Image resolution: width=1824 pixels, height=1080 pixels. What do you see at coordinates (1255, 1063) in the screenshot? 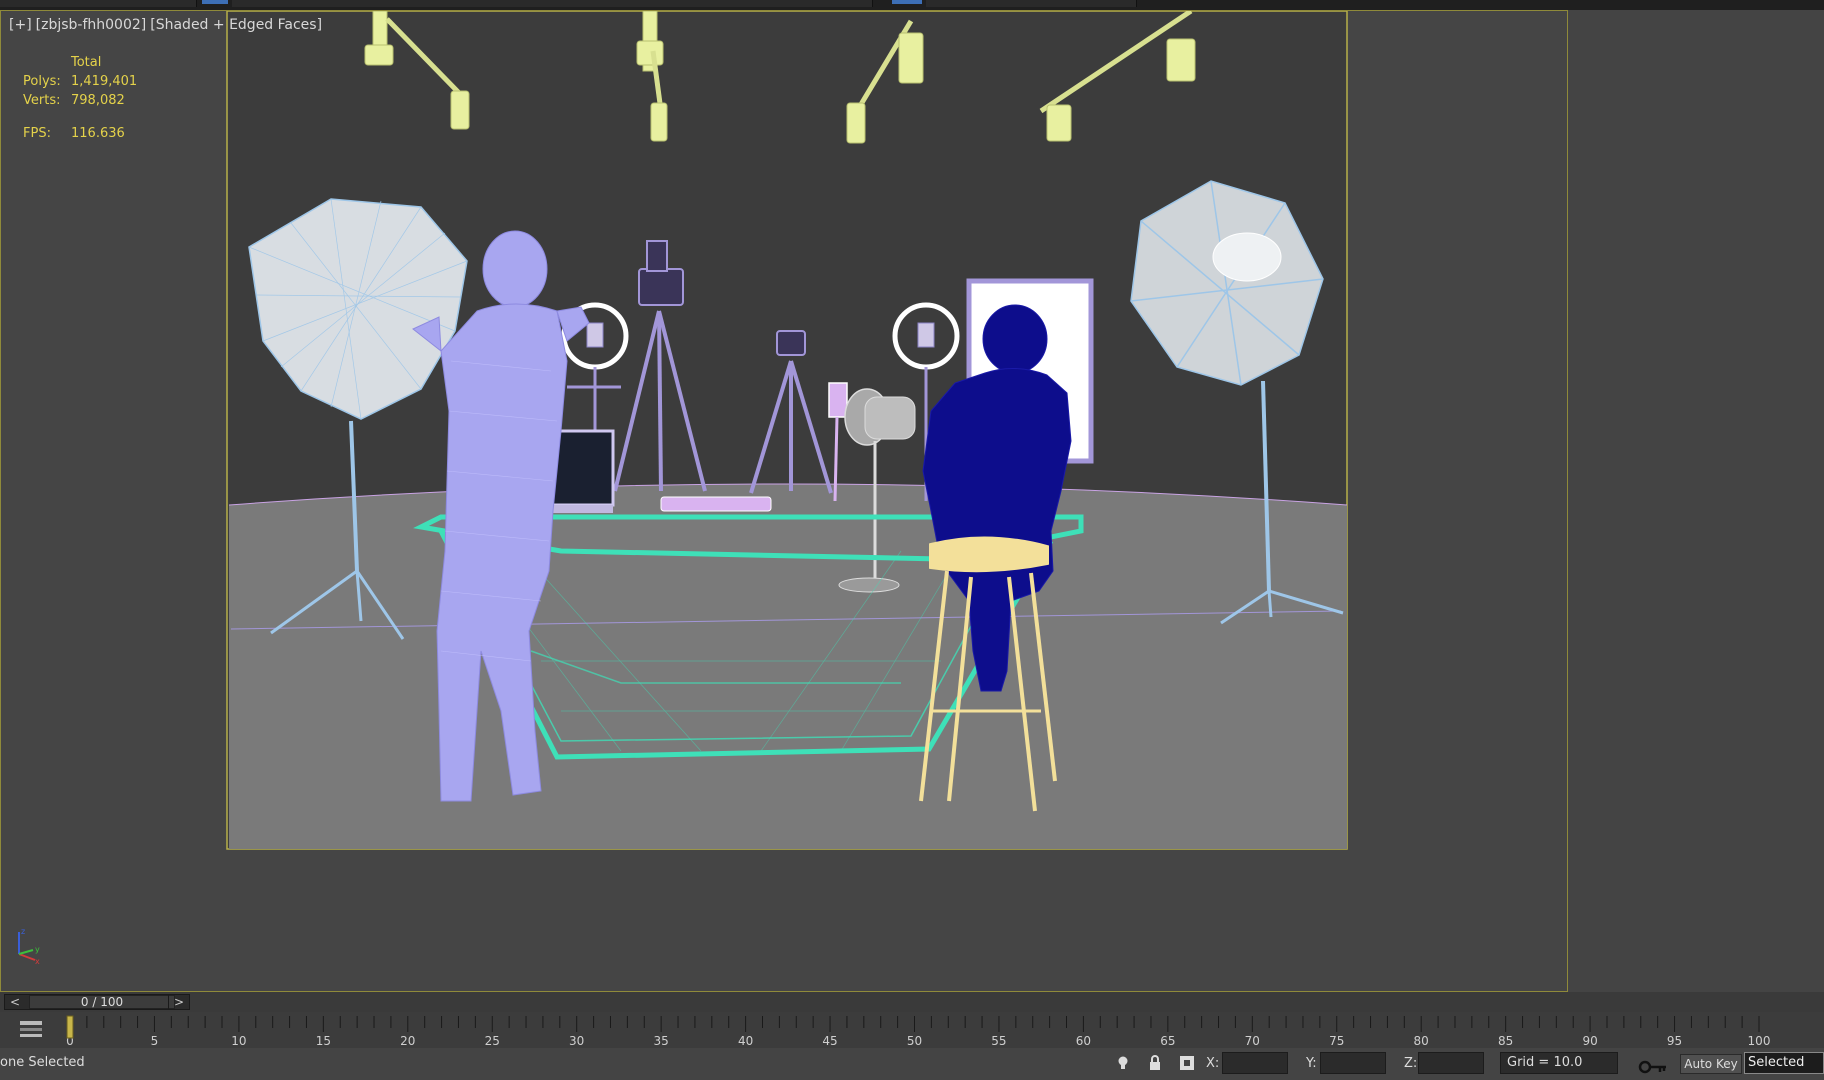
I see `x-coord-field` at bounding box center [1255, 1063].